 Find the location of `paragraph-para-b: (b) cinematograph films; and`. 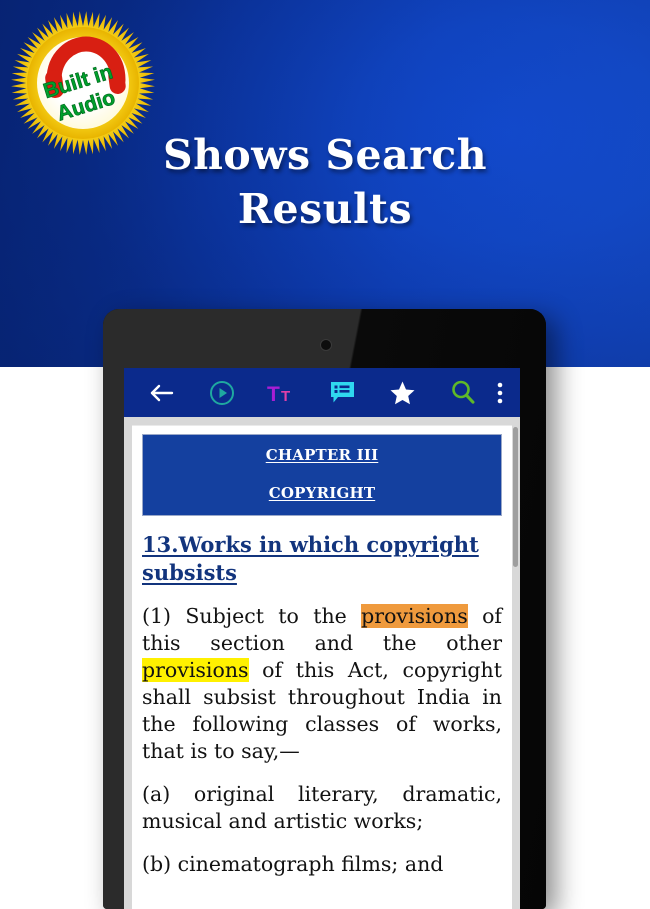

paragraph-para-b: (b) cinematograph films; and is located at coordinates (322, 864).